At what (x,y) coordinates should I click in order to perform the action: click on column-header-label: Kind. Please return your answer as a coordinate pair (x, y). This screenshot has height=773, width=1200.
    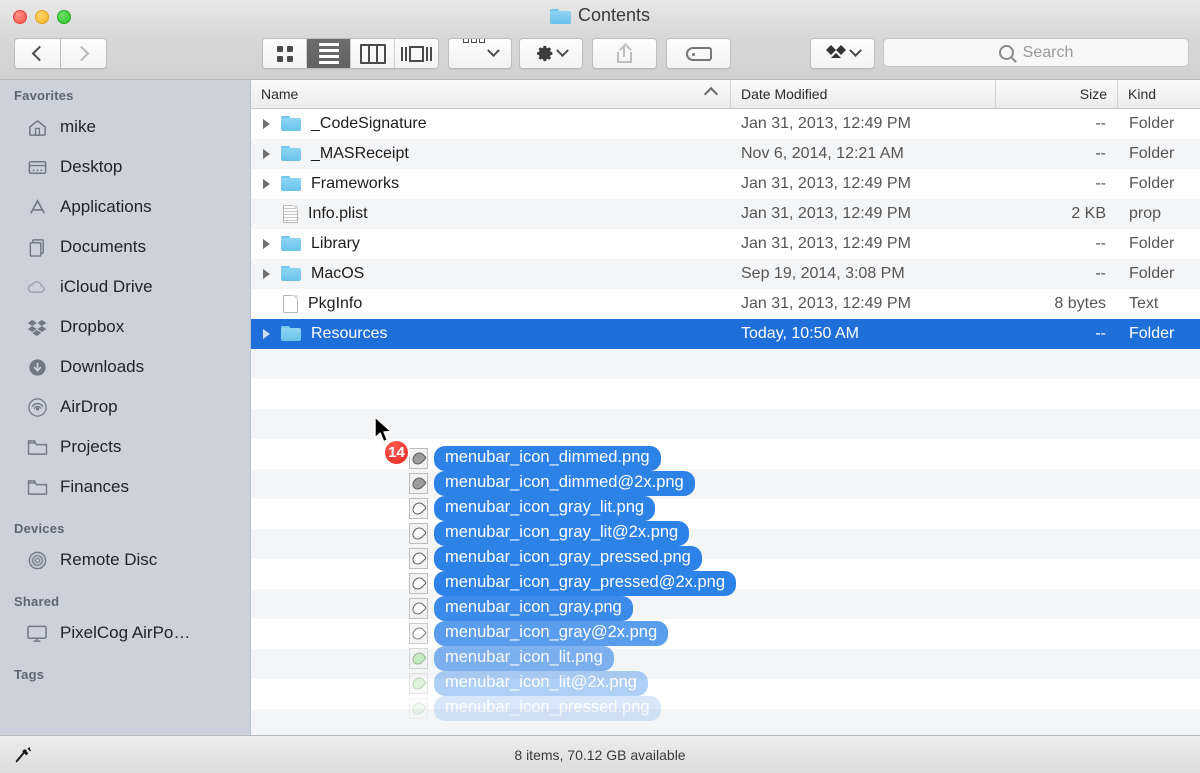
    Looking at the image, I should click on (1142, 94).